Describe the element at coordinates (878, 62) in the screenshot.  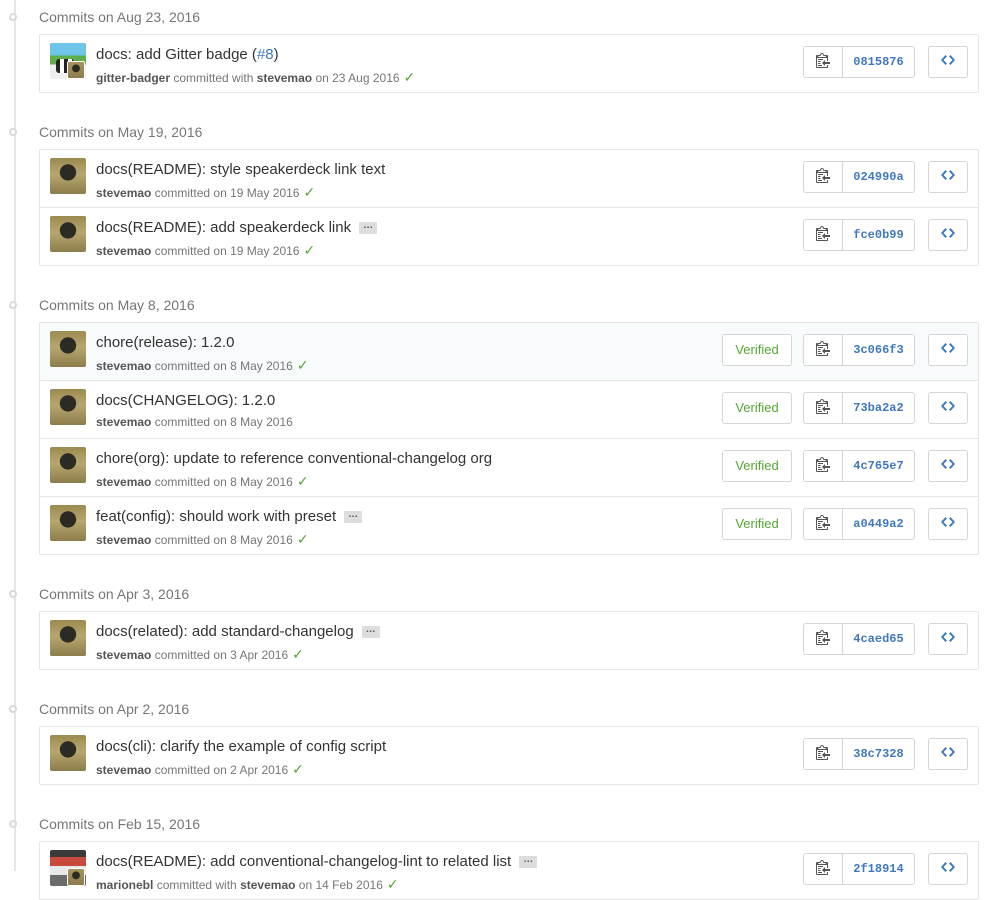
I see `commit-sha-link: 0815876` at that location.